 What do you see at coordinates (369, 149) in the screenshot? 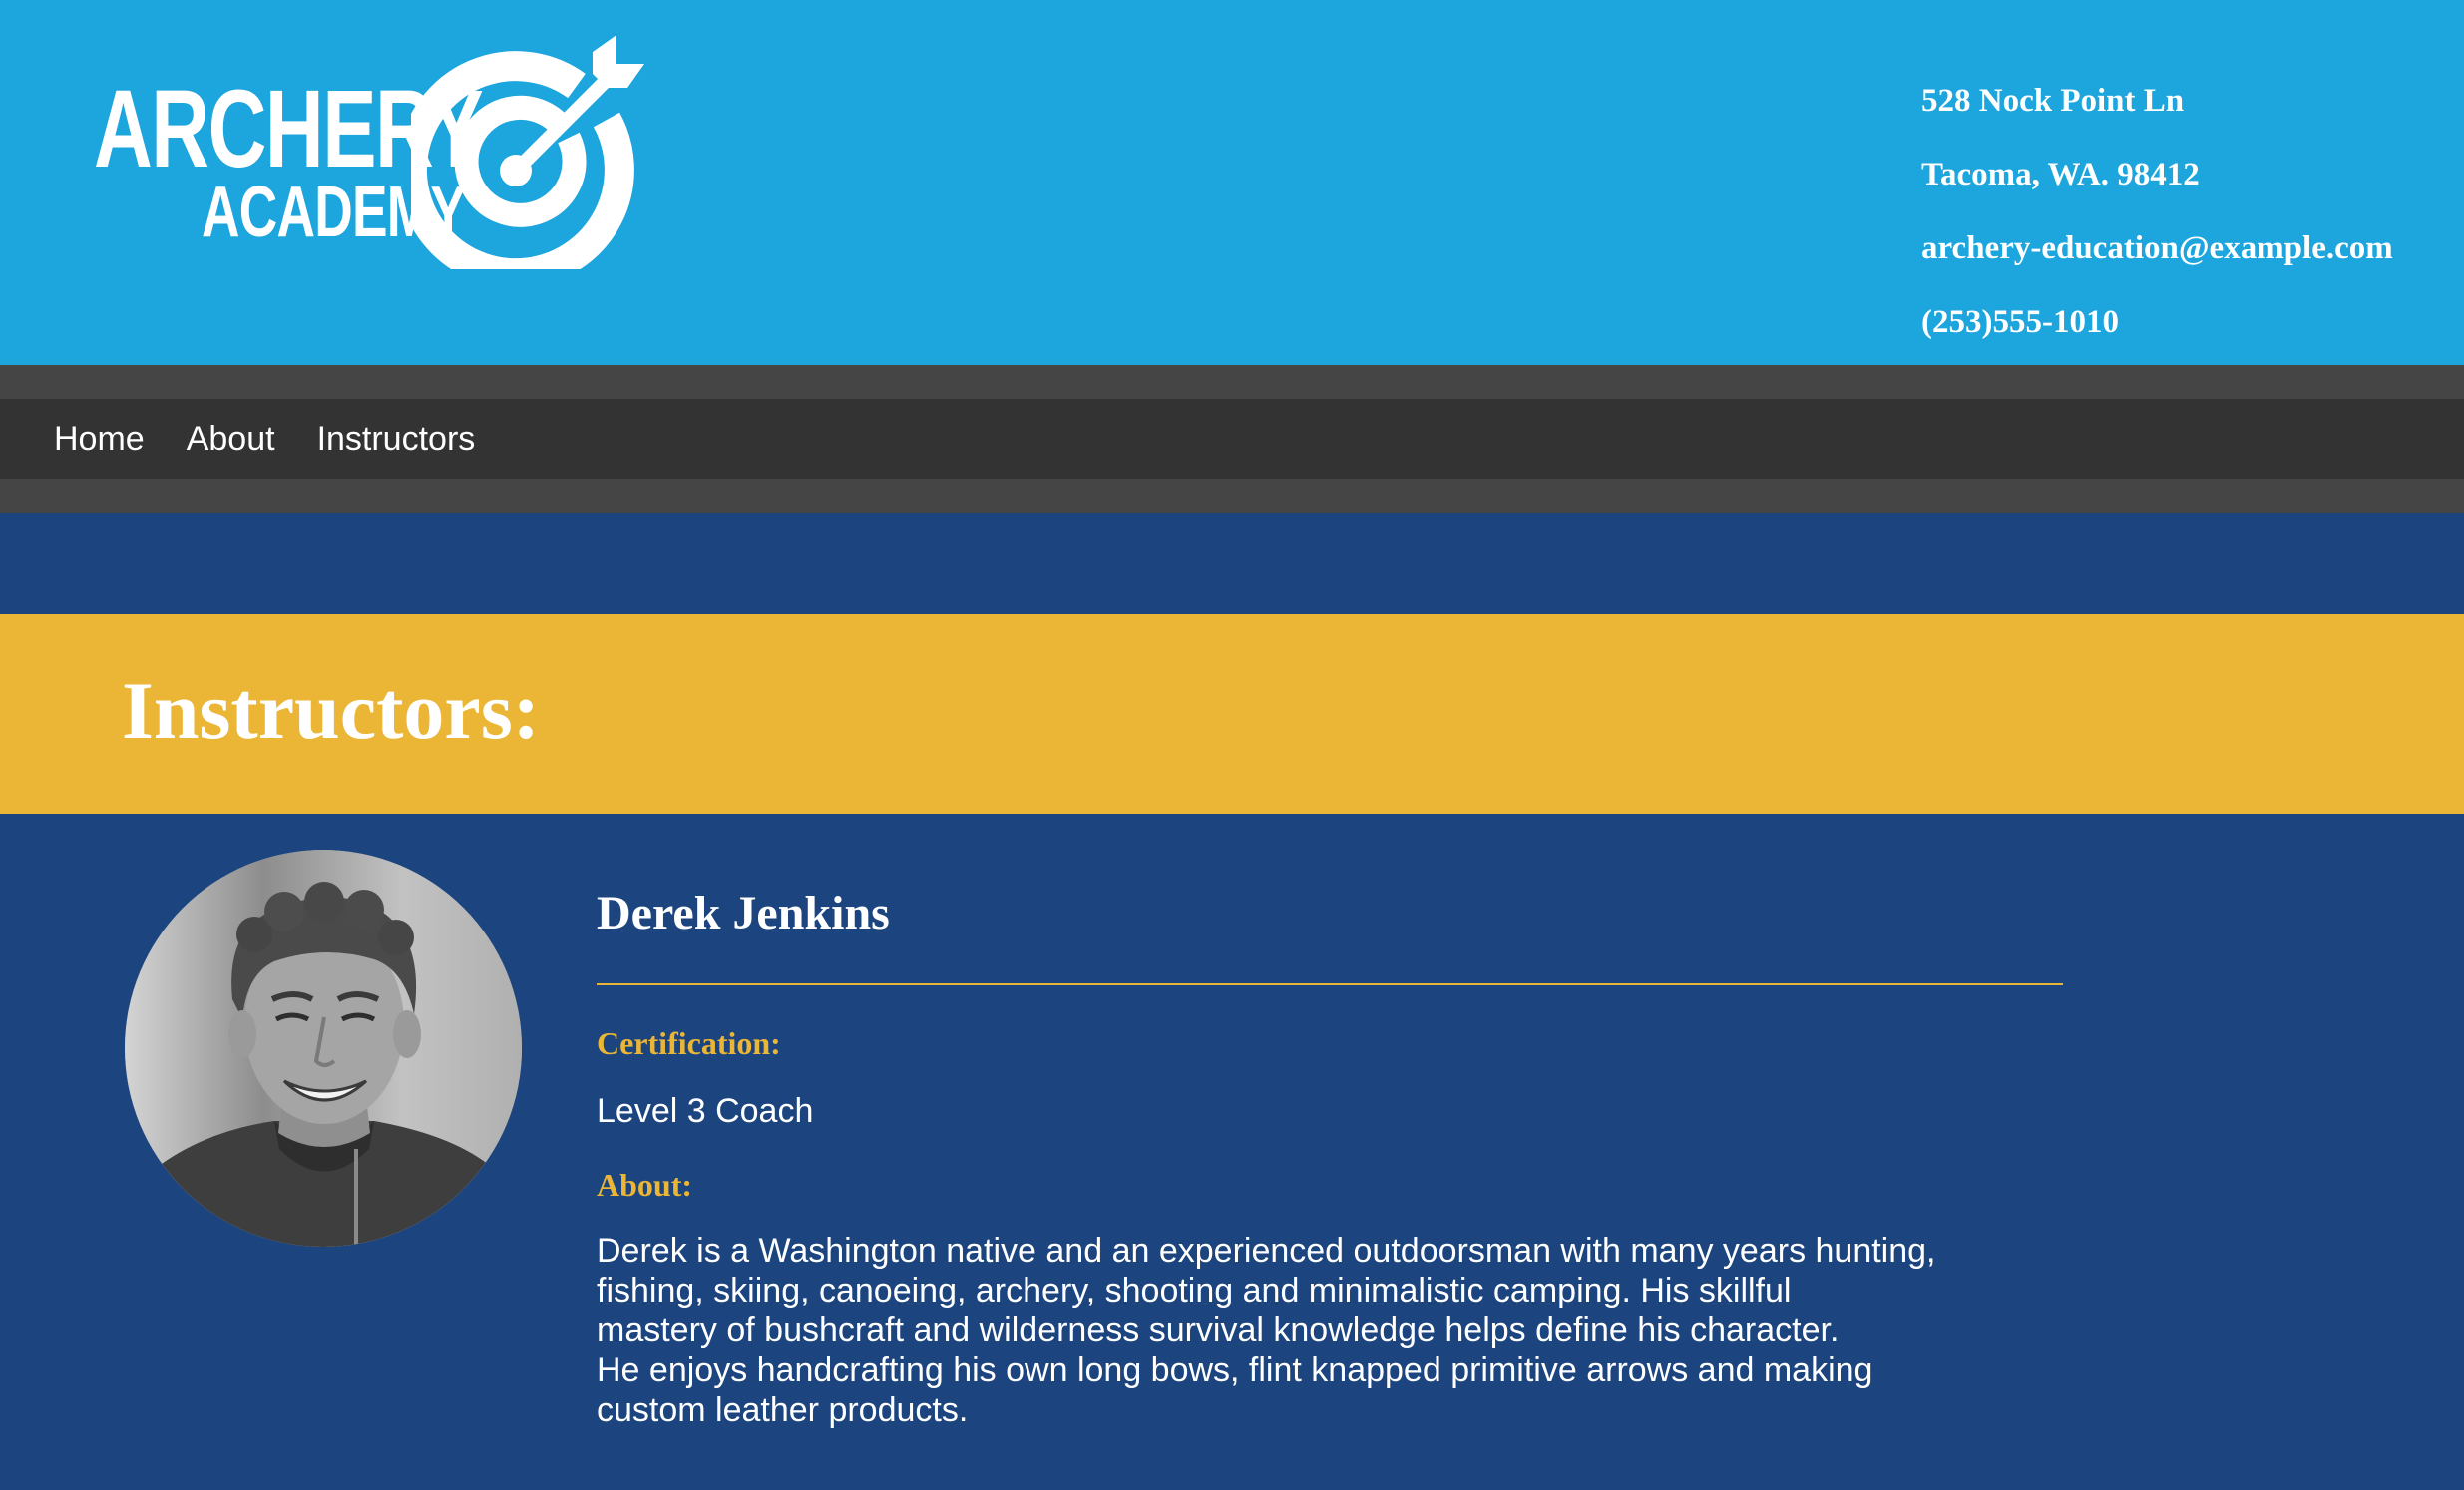
I see `archery-academy-logo: ARCHERY ACADEMY` at bounding box center [369, 149].